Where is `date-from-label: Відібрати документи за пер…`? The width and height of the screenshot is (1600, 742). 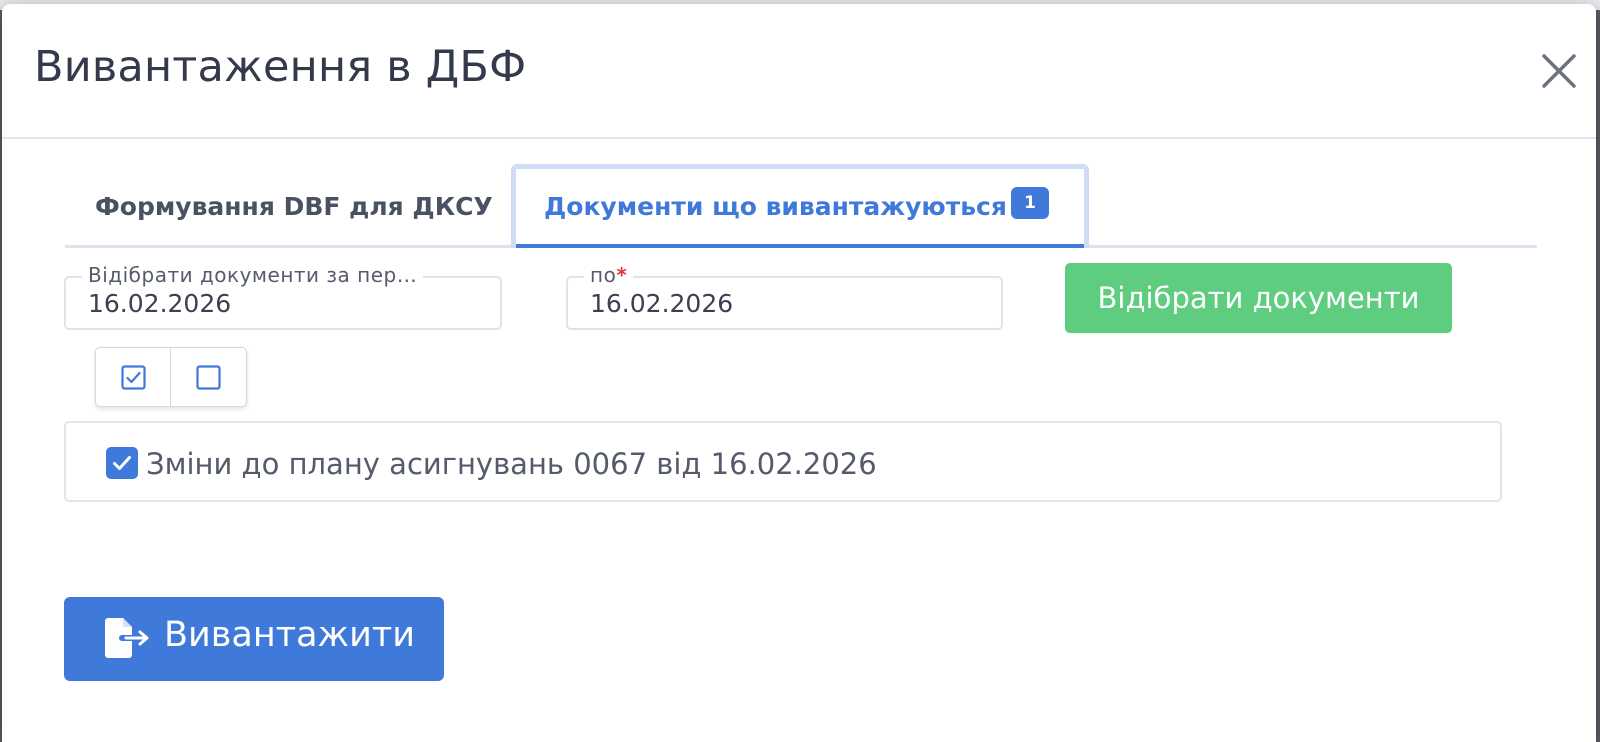
date-from-label: Відібрати документи за пер… is located at coordinates (253, 275).